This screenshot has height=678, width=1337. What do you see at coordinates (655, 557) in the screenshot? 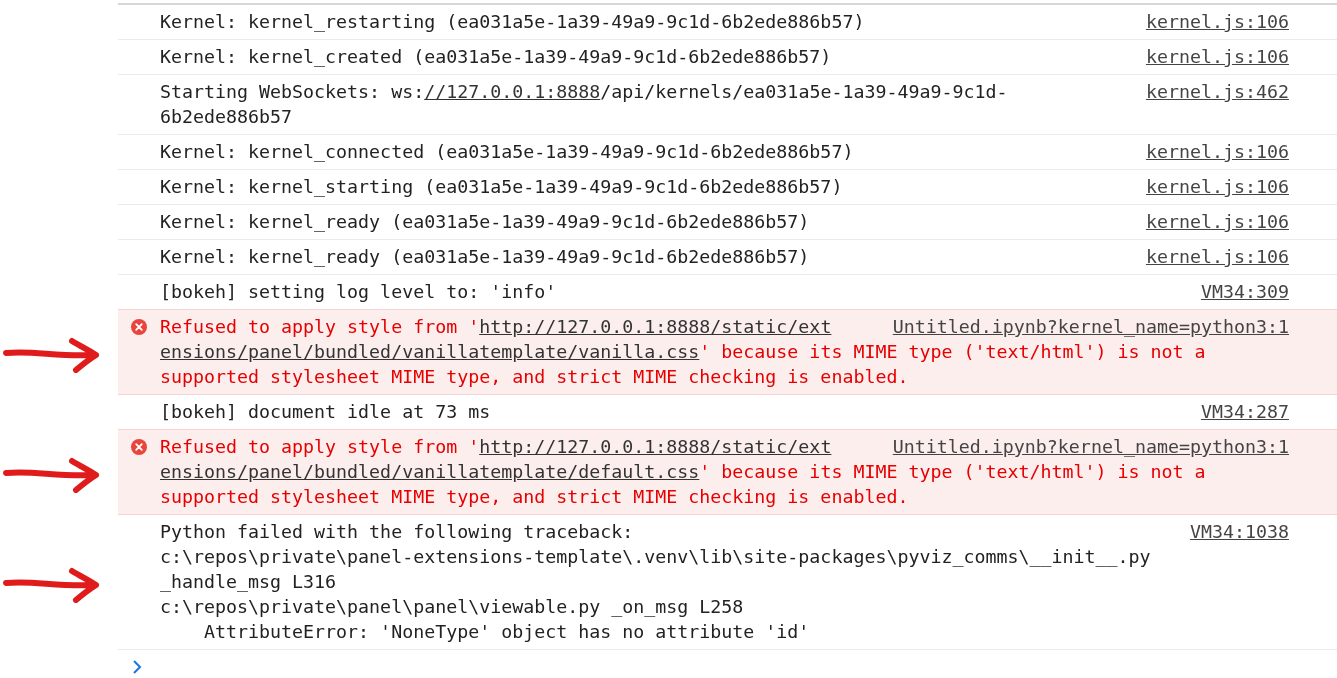
I see `message-text: c:\repos\private\panel-extensions-template\.venv\lib\site-packages\pyviz_comms\__init__.py` at bounding box center [655, 557].